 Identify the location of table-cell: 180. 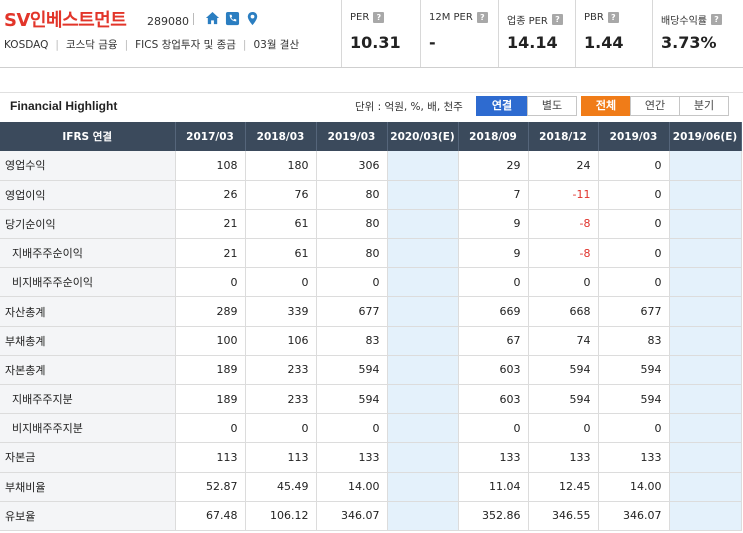
(281, 166).